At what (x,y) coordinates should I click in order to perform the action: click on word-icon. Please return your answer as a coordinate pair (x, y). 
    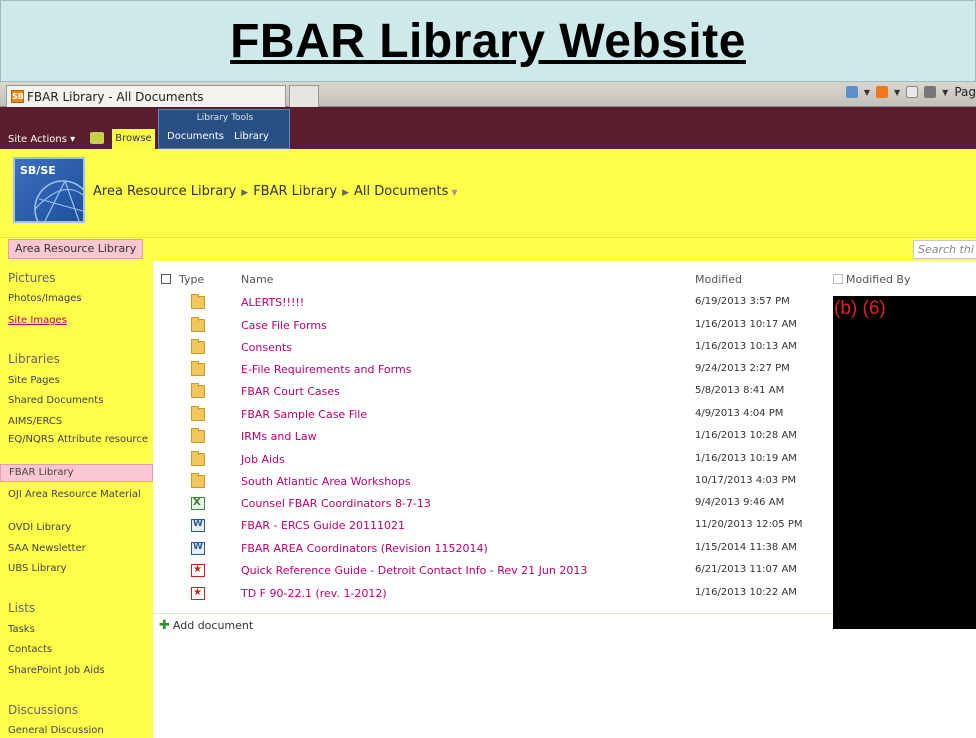
    Looking at the image, I should click on (198, 525).